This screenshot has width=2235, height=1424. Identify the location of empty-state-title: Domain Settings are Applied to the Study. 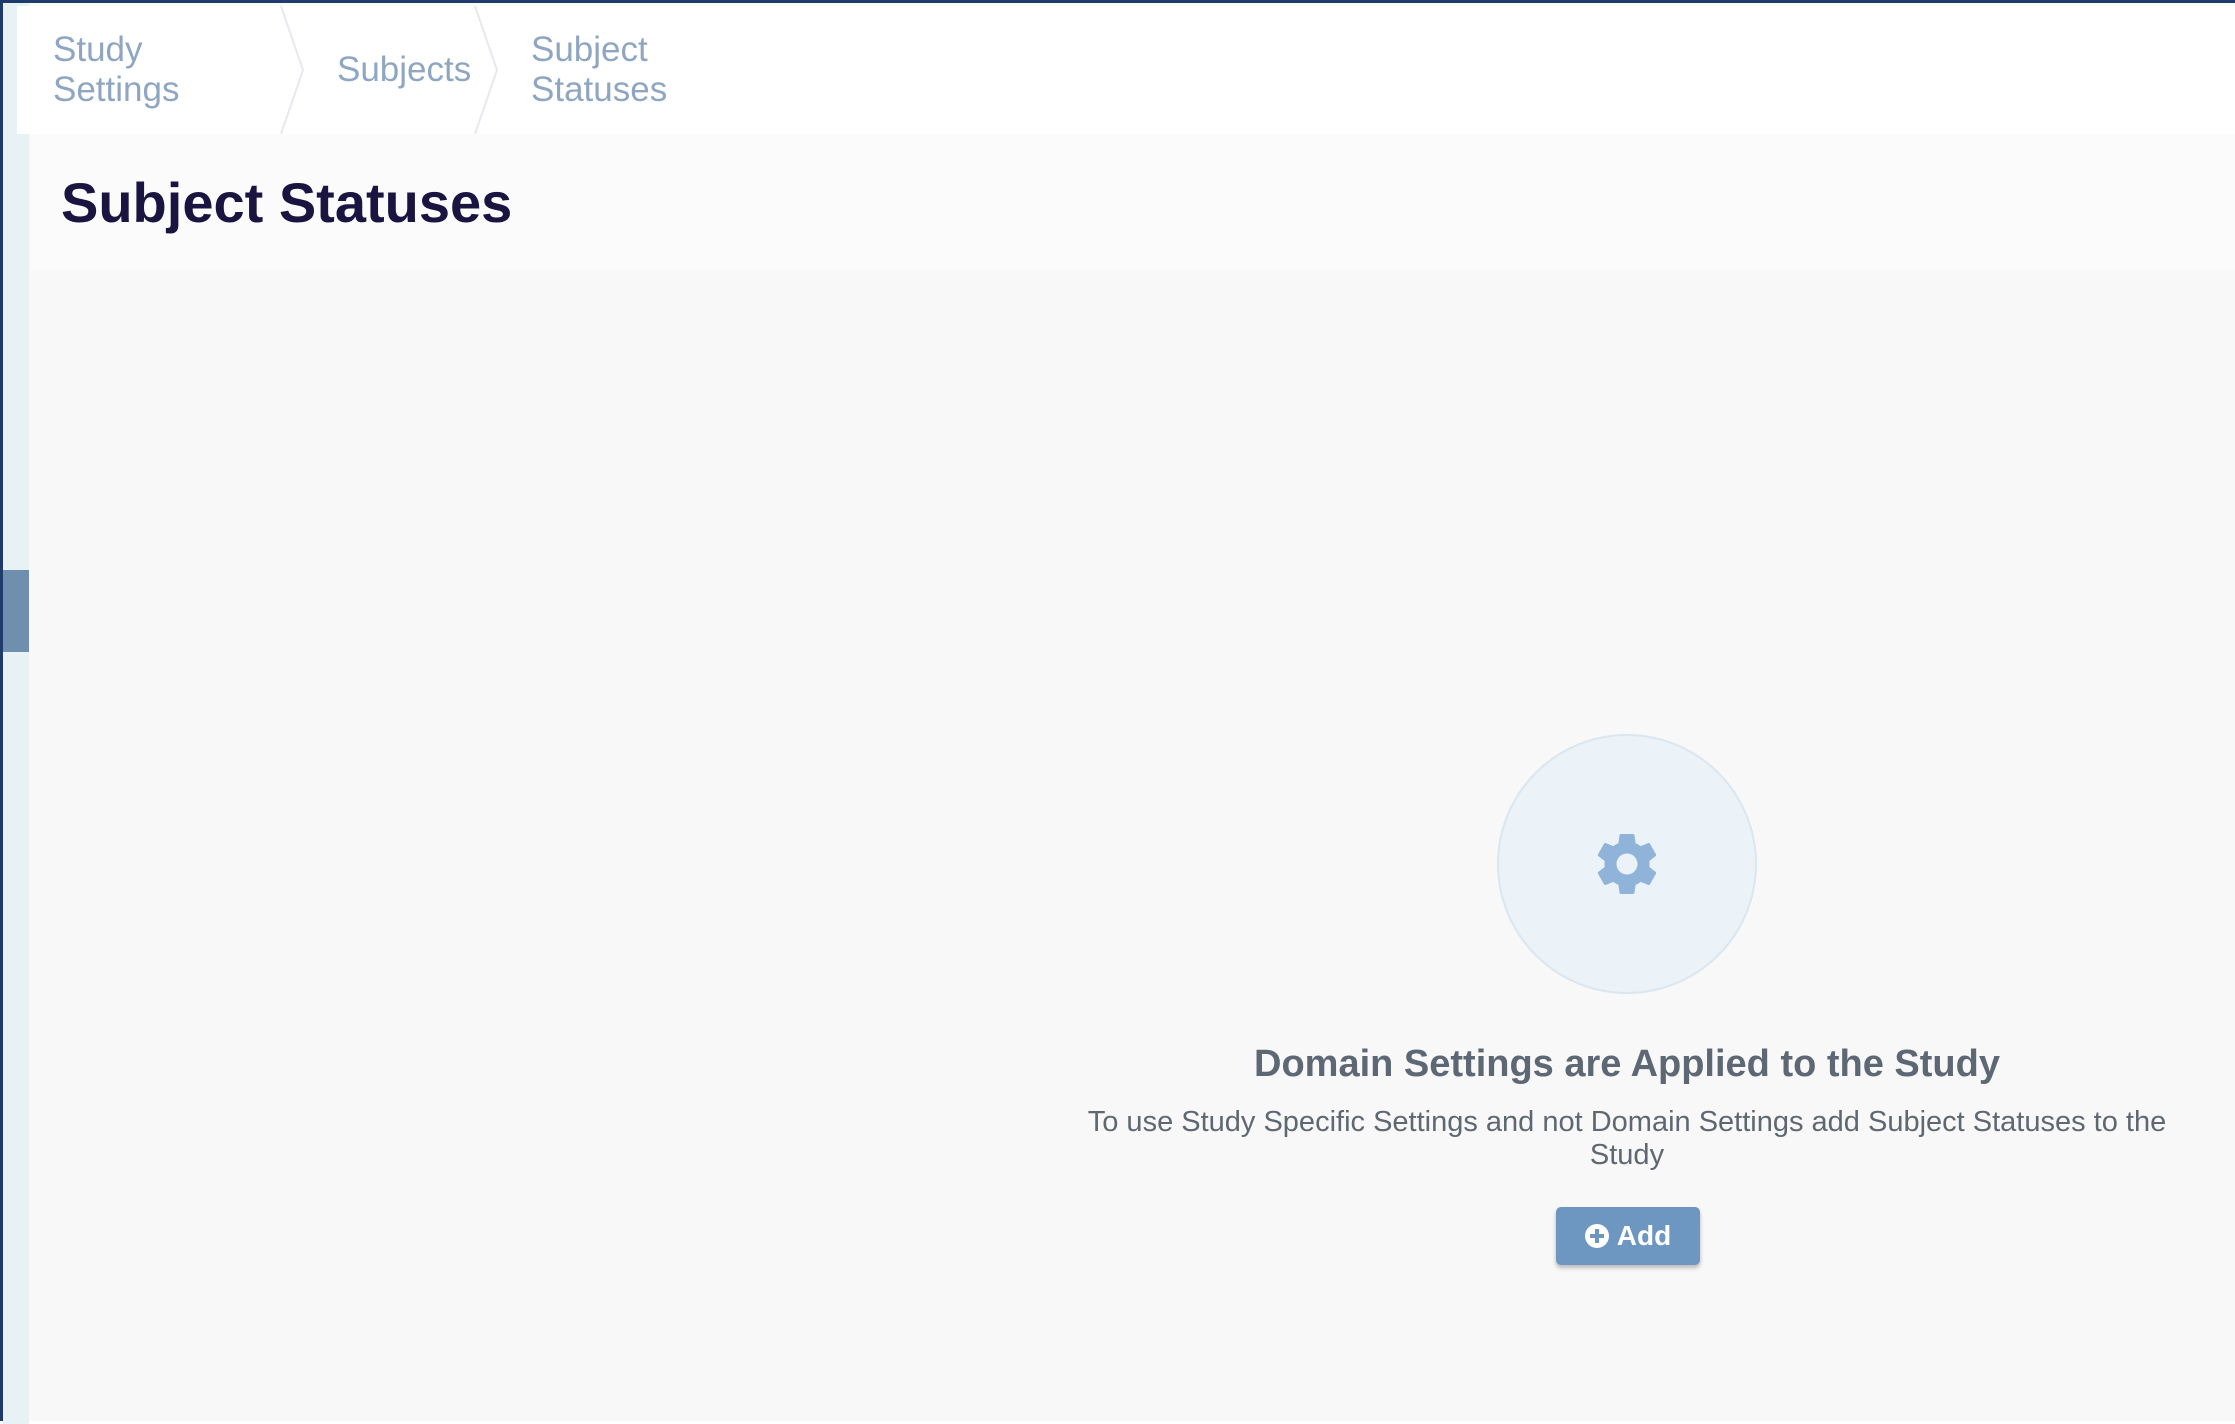
(1627, 1064).